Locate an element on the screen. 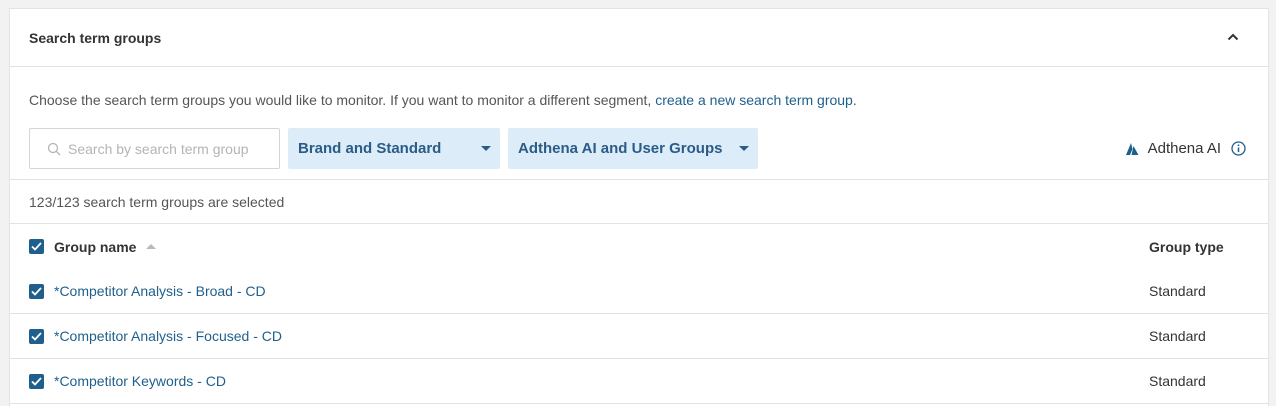 Image resolution: width=1276 pixels, height=406 pixels. panel-header: Search term groups is located at coordinates (639, 38).